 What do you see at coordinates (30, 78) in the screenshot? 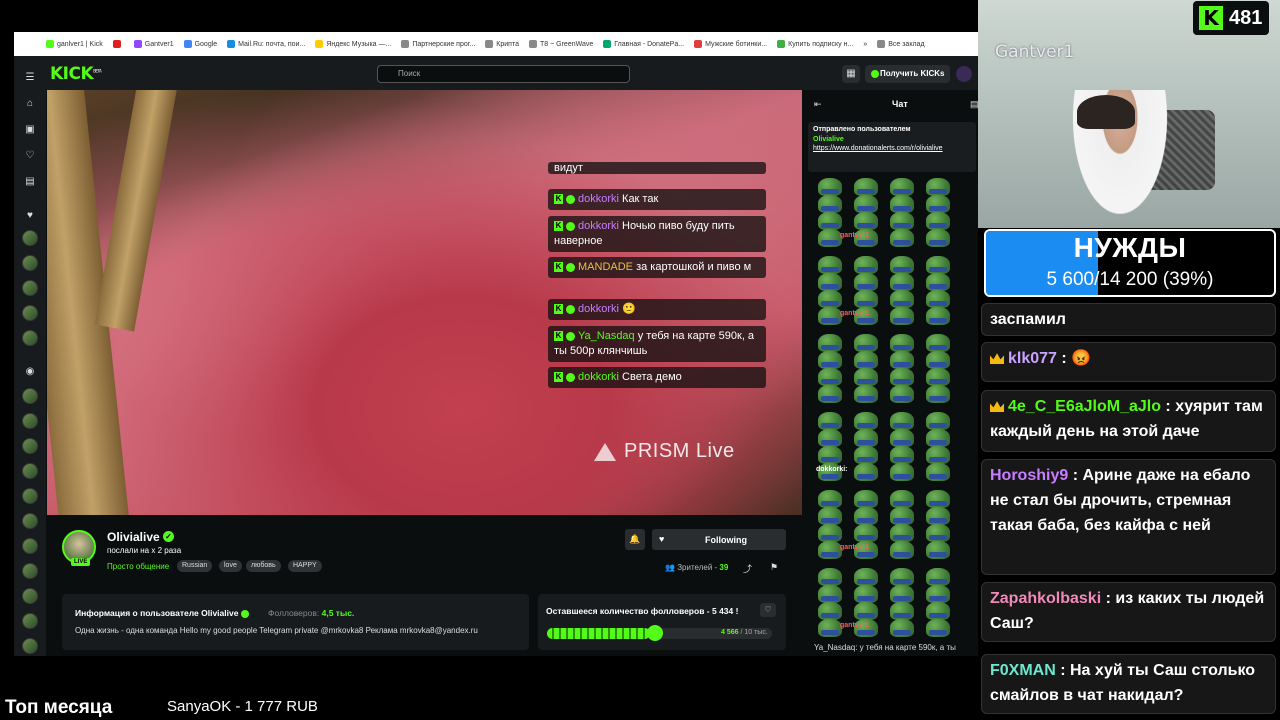
I see `menu-icon: ☰` at bounding box center [30, 78].